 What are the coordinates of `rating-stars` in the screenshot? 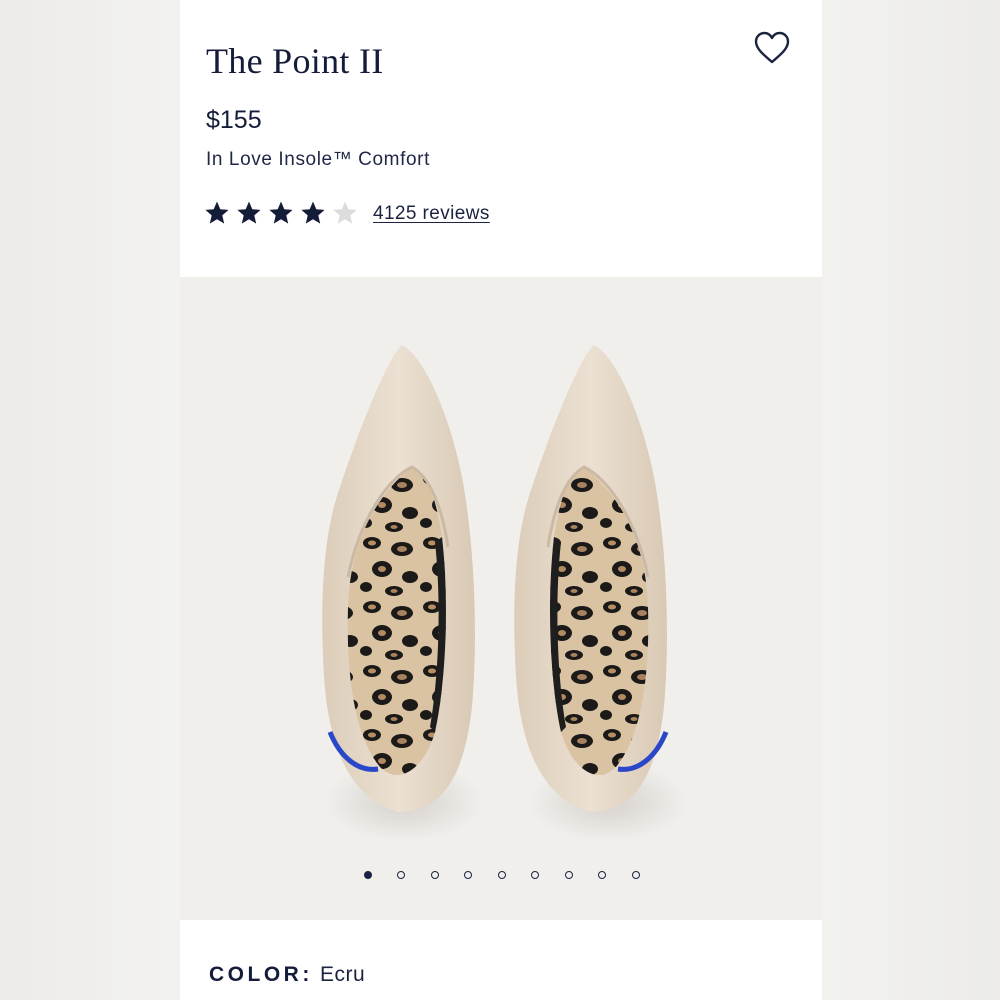 It's located at (281, 213).